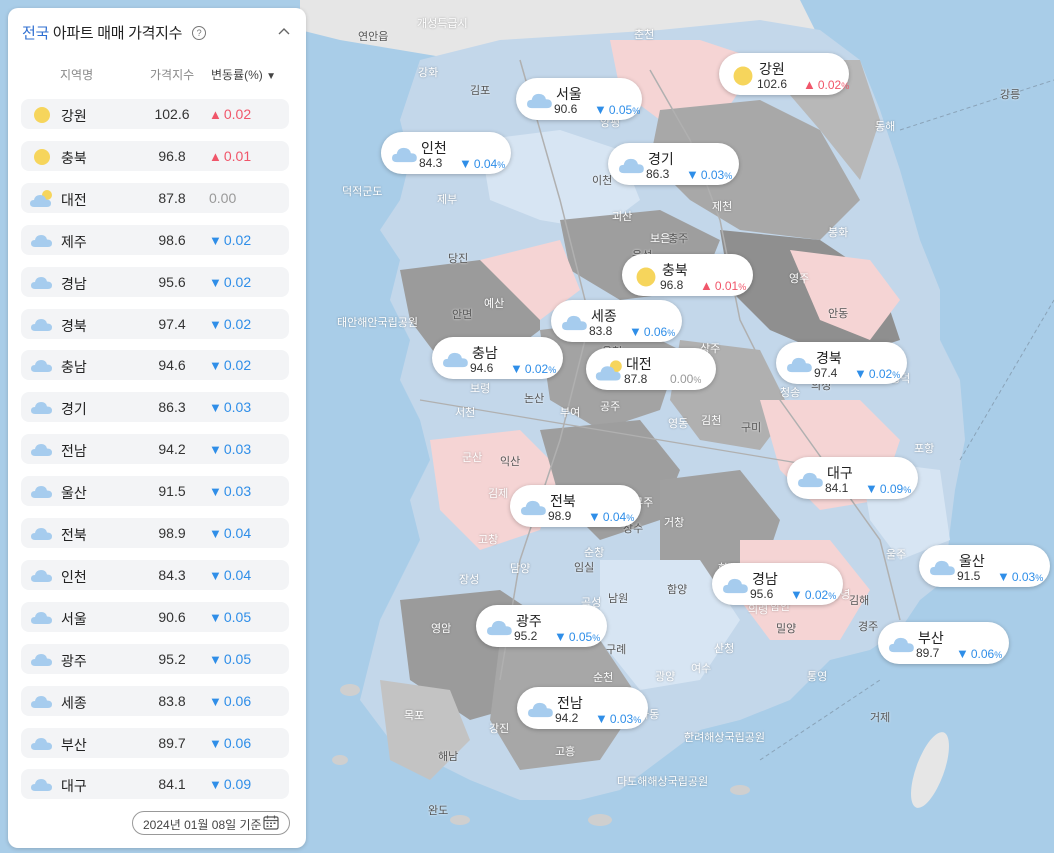  What do you see at coordinates (566, 109) in the screenshot?
I see `bubble-index-value: 90.6` at bounding box center [566, 109].